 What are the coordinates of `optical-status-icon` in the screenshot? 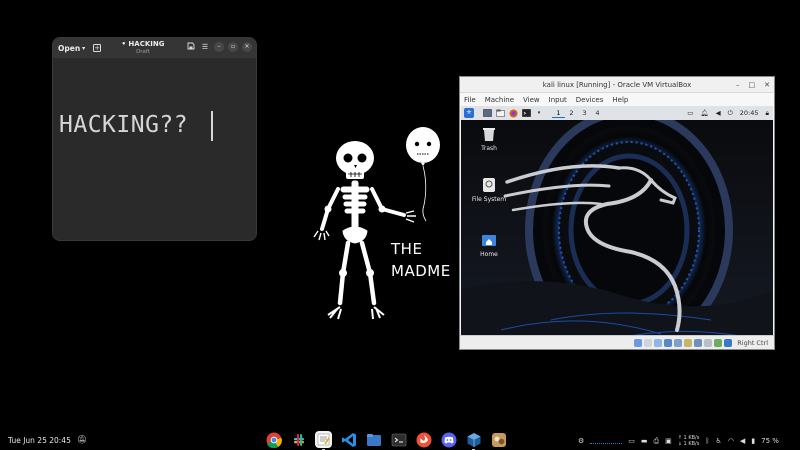 It's located at (648, 342).